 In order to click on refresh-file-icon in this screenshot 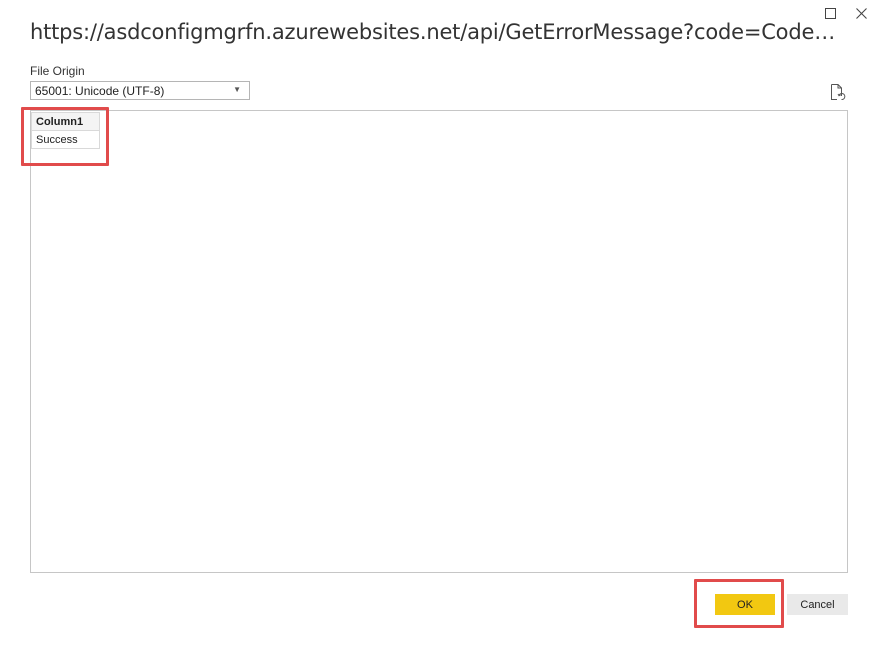, I will do `click(838, 92)`.